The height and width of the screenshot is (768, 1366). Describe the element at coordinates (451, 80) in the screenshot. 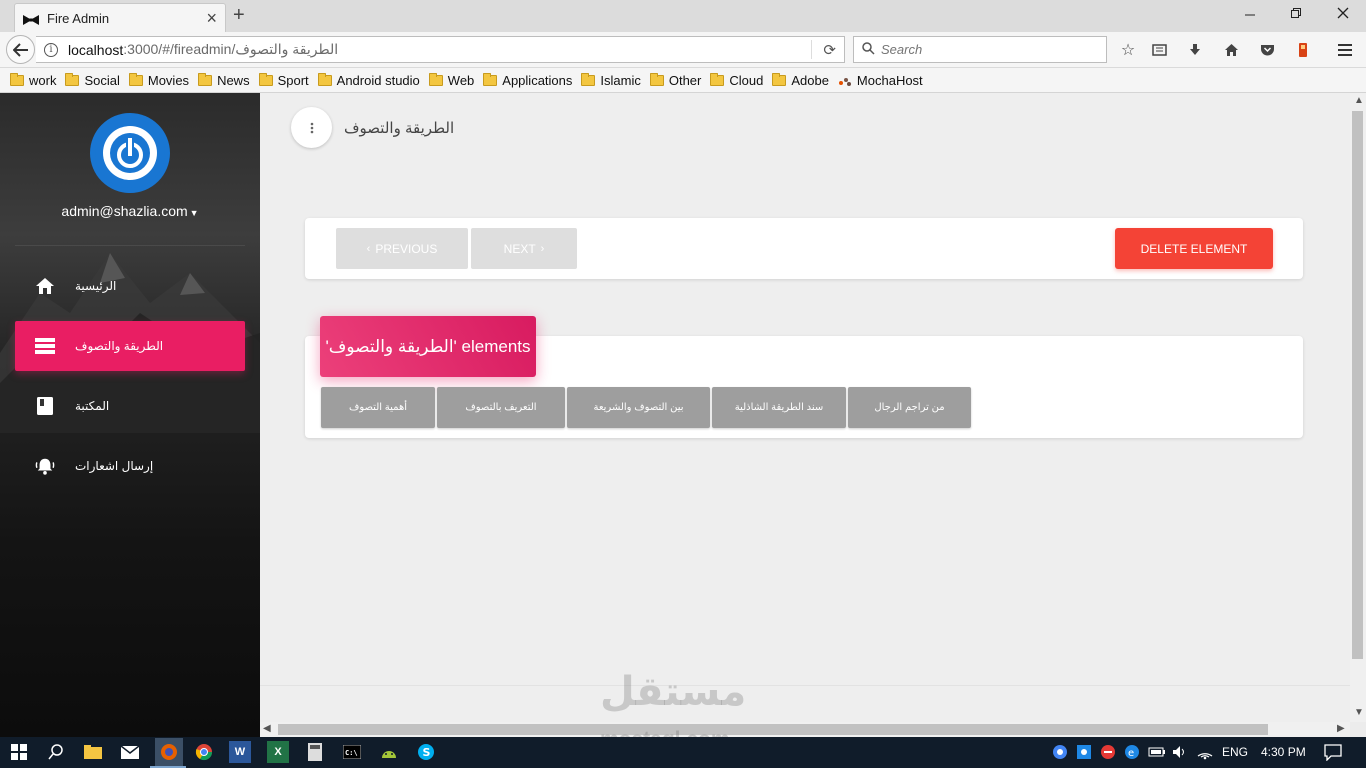

I see `bookmark-folder: Web` at that location.